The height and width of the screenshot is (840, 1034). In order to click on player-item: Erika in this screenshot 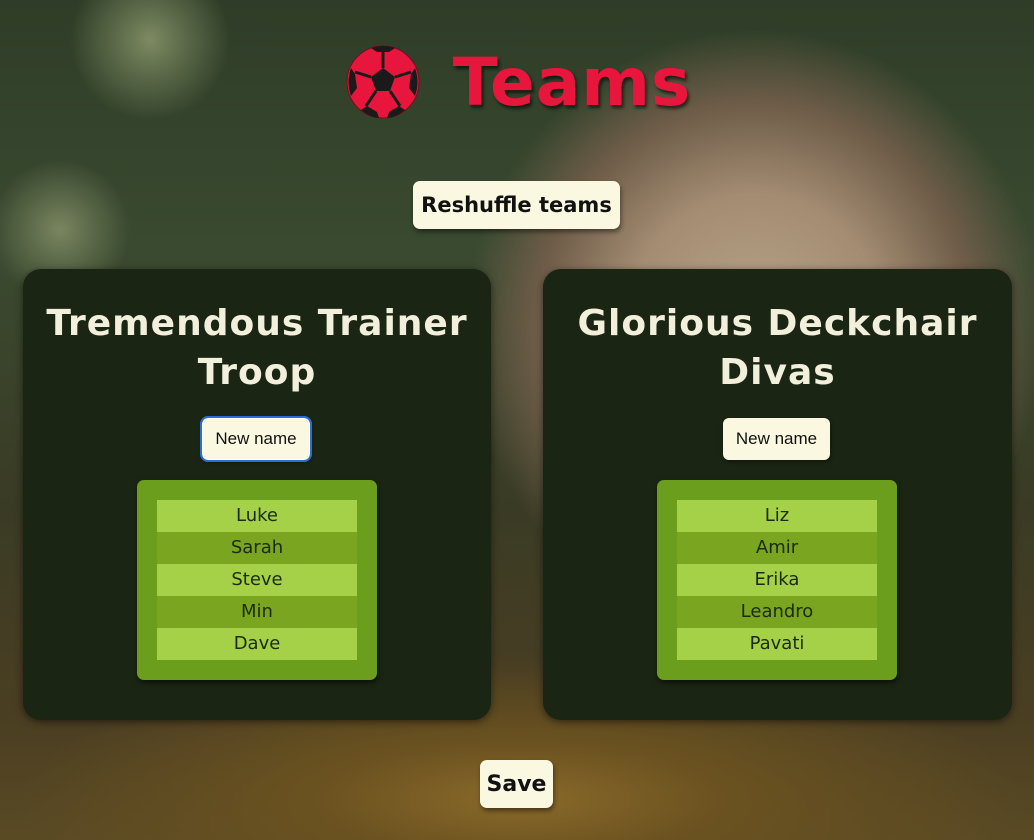, I will do `click(777, 580)`.